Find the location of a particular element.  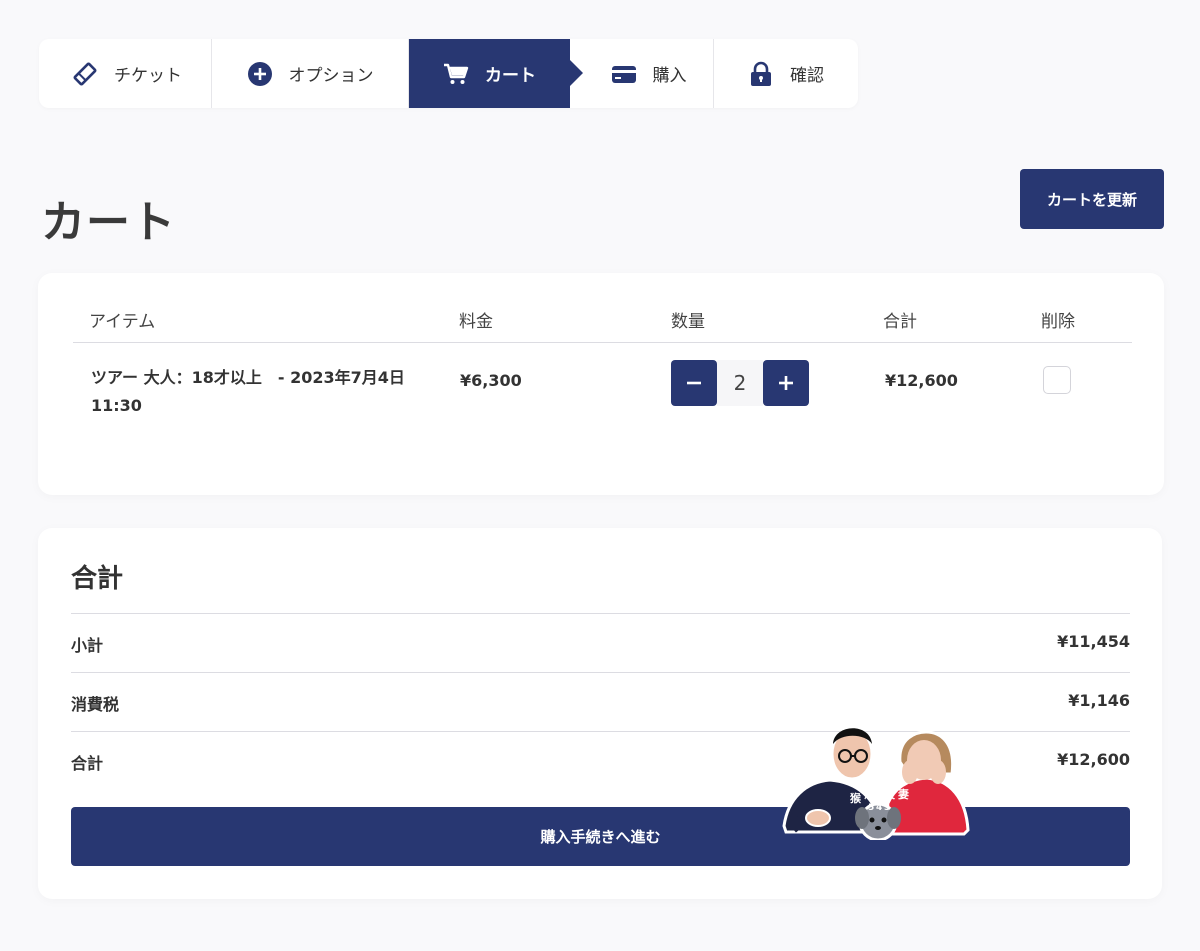

header-quantity: 数量 is located at coordinates (688, 322).